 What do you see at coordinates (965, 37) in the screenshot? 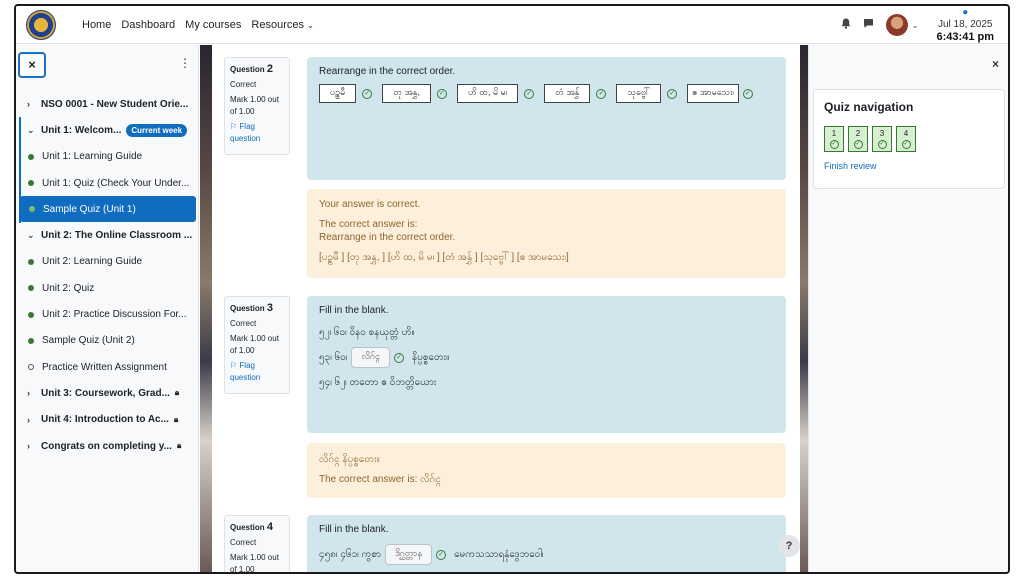
I see `clock-time: 6:43:41 pm` at bounding box center [965, 37].